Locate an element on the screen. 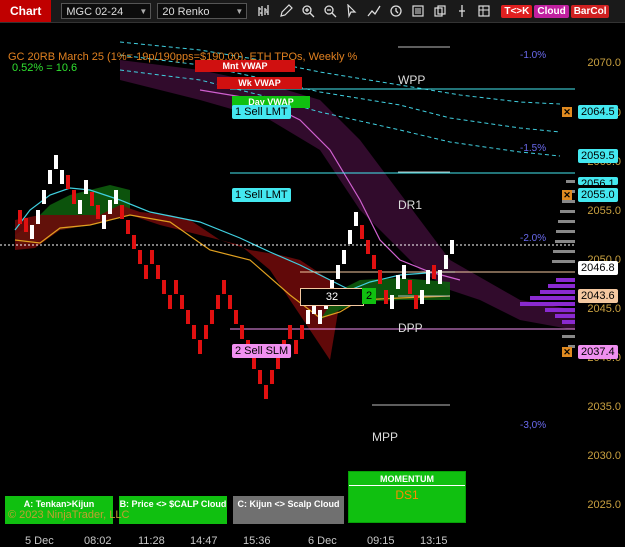 The image size is (625, 547). percent-label: -1.5% is located at coordinates (533, 148).